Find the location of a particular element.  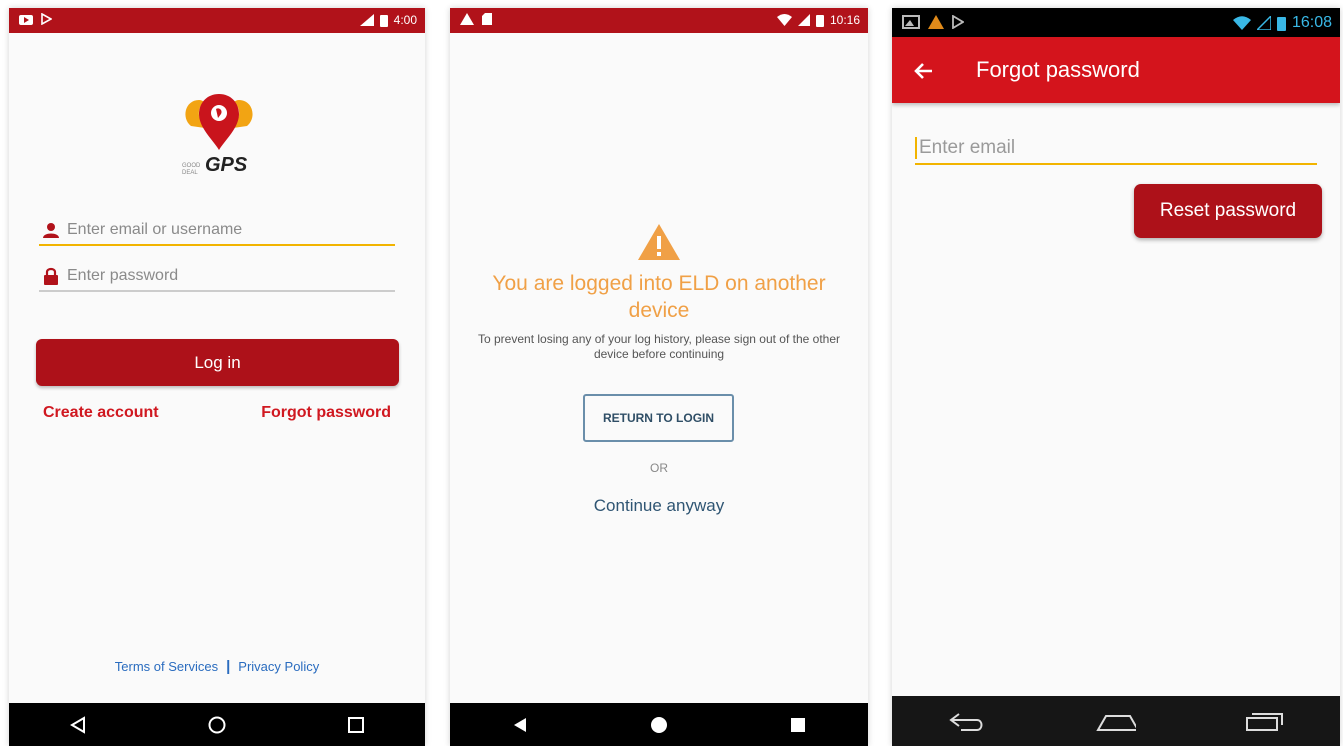

username-input is located at coordinates (227, 230).